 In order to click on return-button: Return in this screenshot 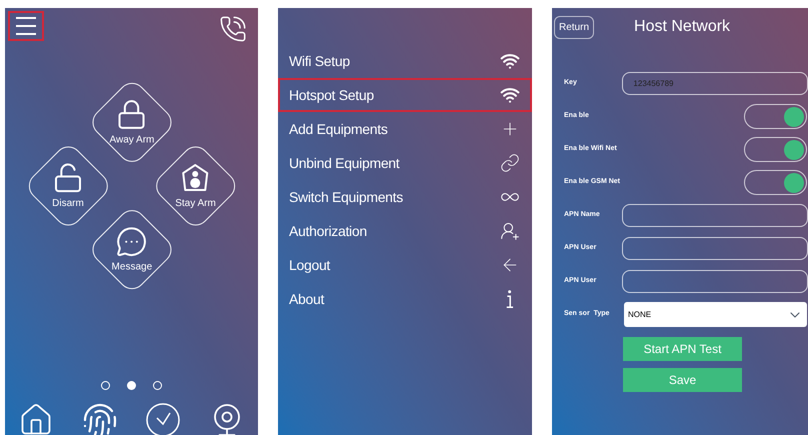, I will do `click(574, 27)`.